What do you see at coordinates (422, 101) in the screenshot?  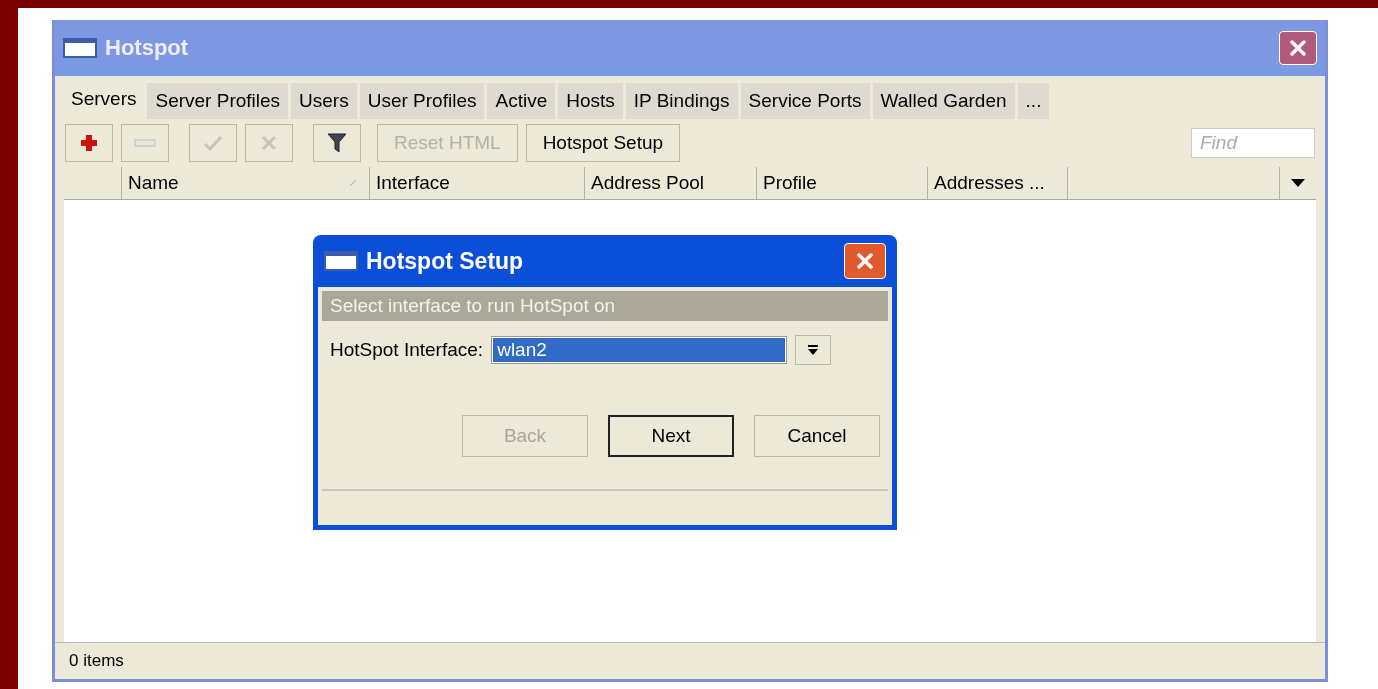 I see `tab: User Profiles` at bounding box center [422, 101].